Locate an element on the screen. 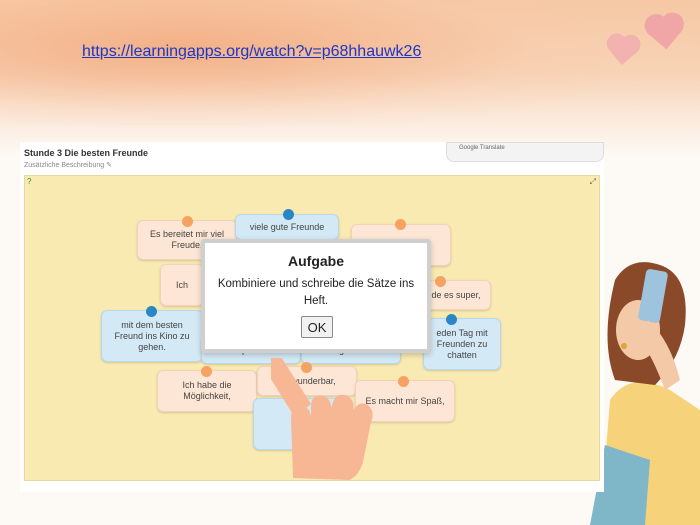  ok-button: OK is located at coordinates (317, 327).